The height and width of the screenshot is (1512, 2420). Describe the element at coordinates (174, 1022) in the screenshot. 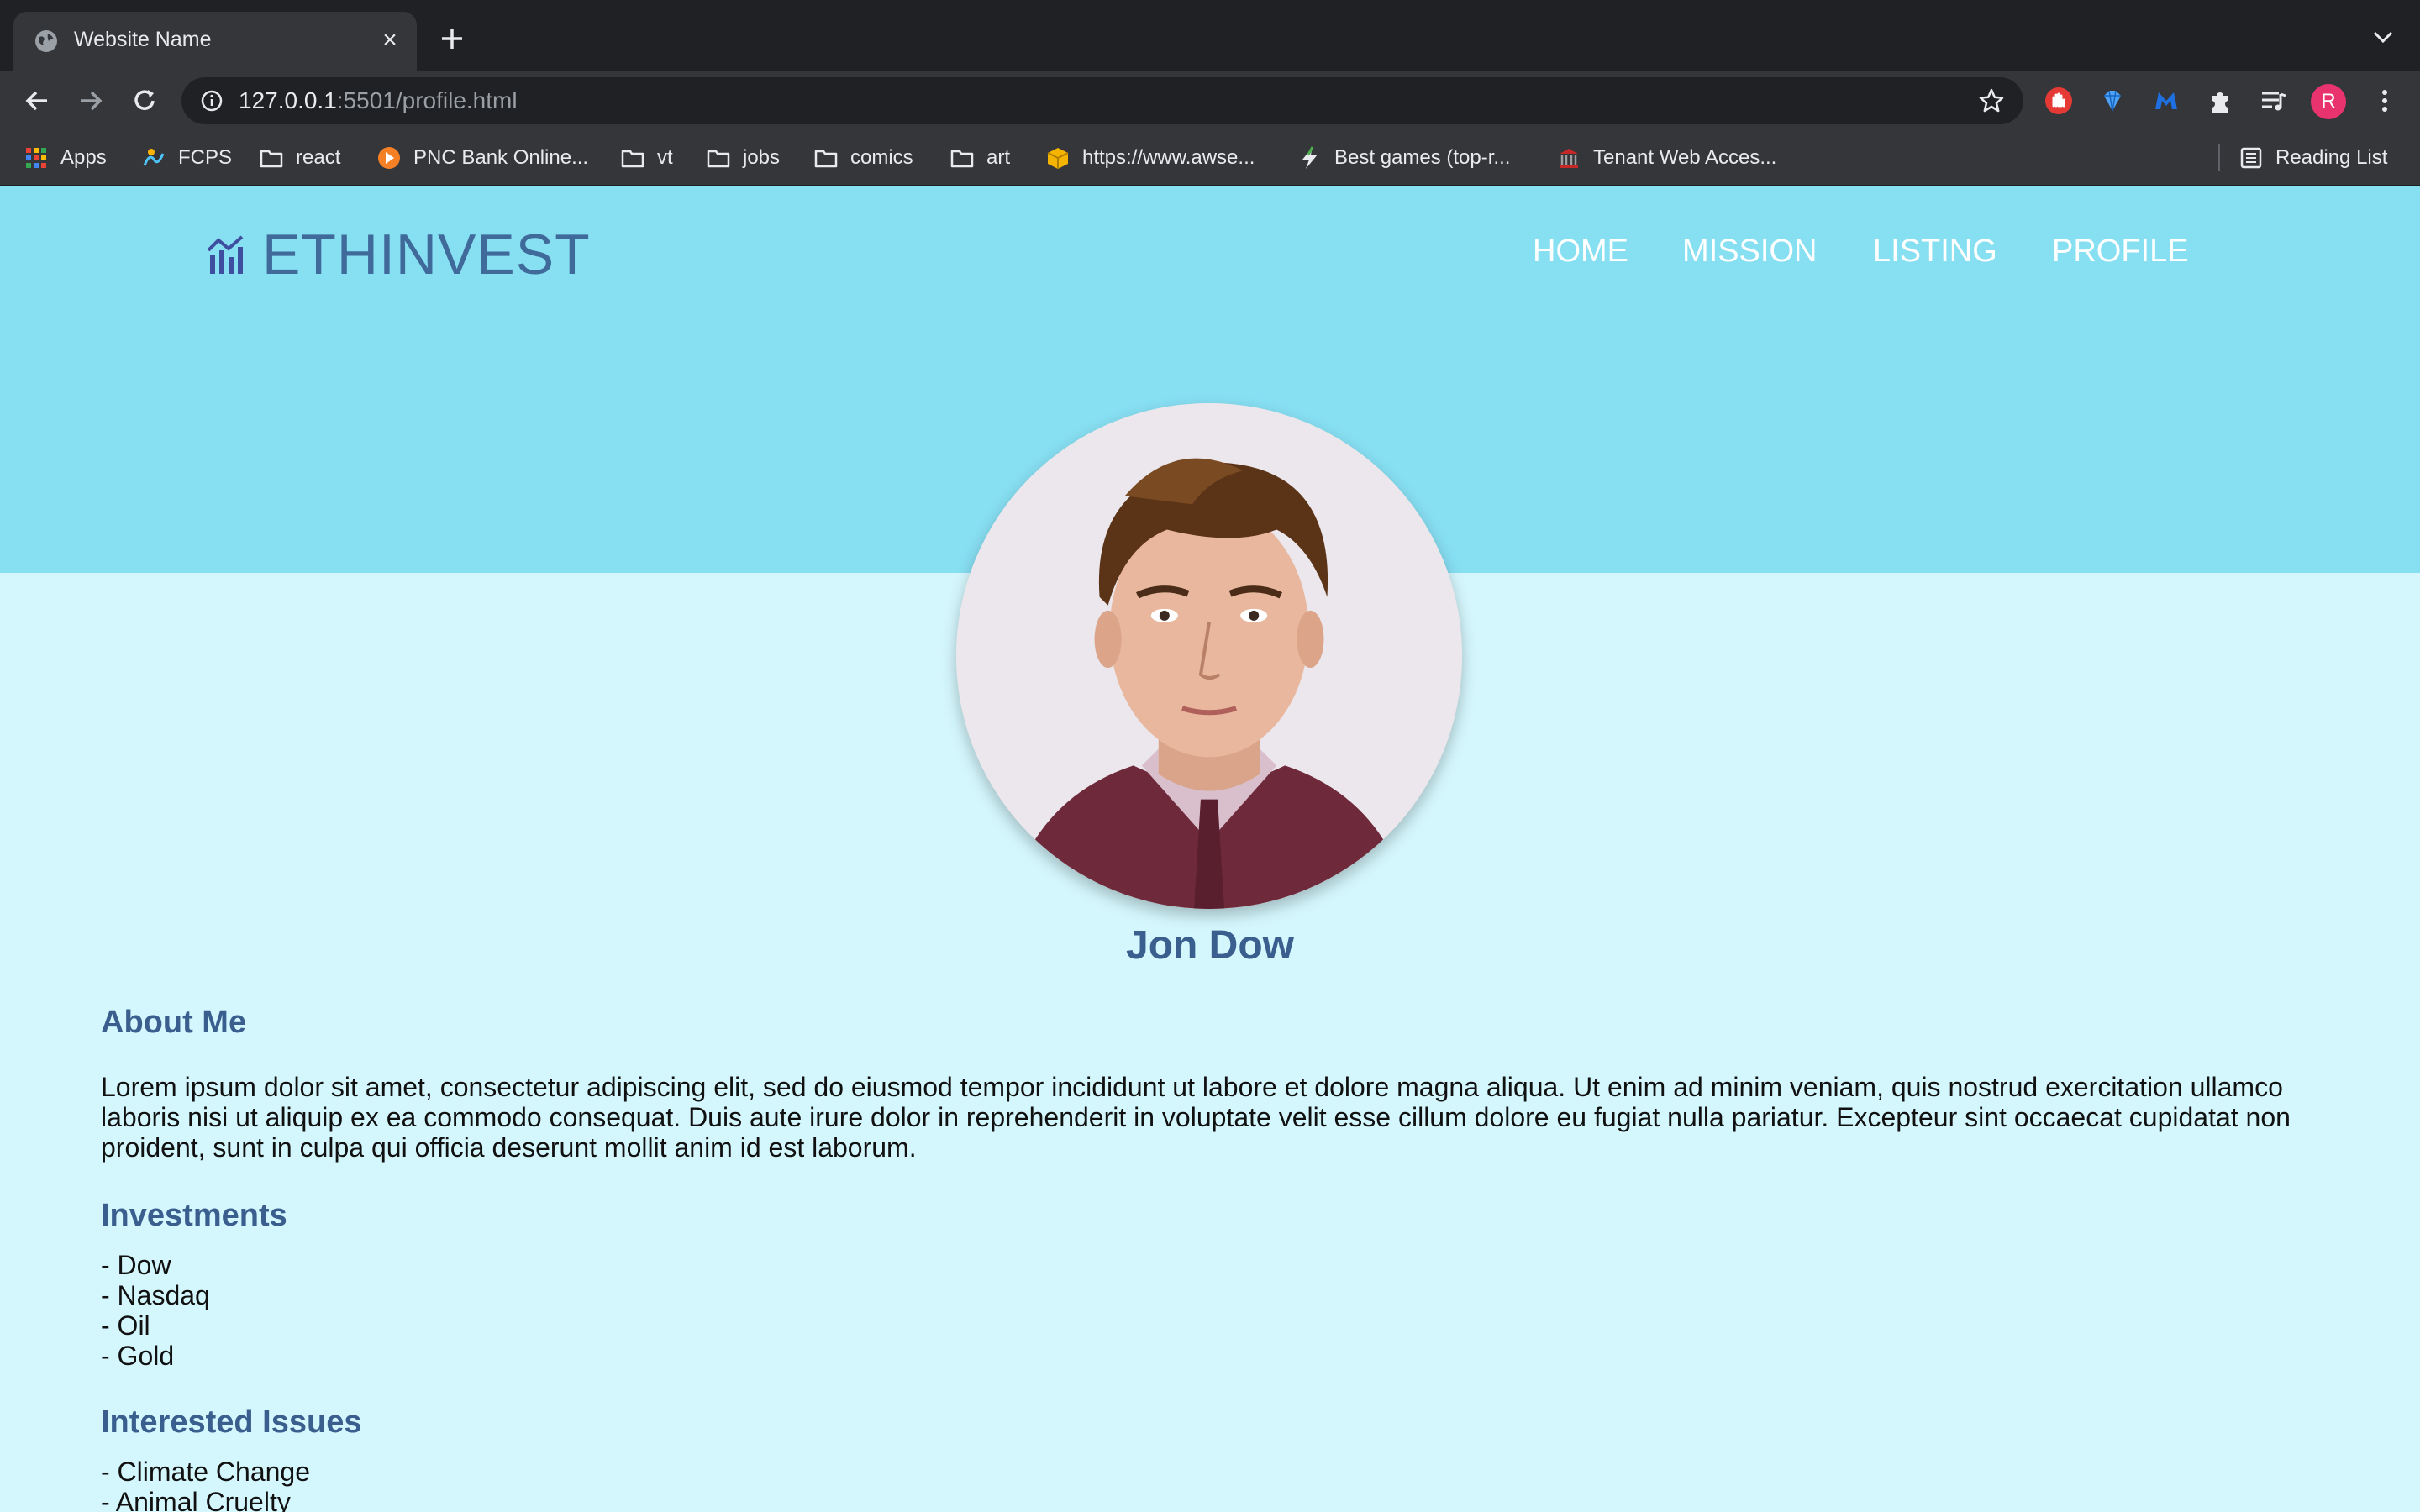

I see `about-me-heading: About Me` at that location.